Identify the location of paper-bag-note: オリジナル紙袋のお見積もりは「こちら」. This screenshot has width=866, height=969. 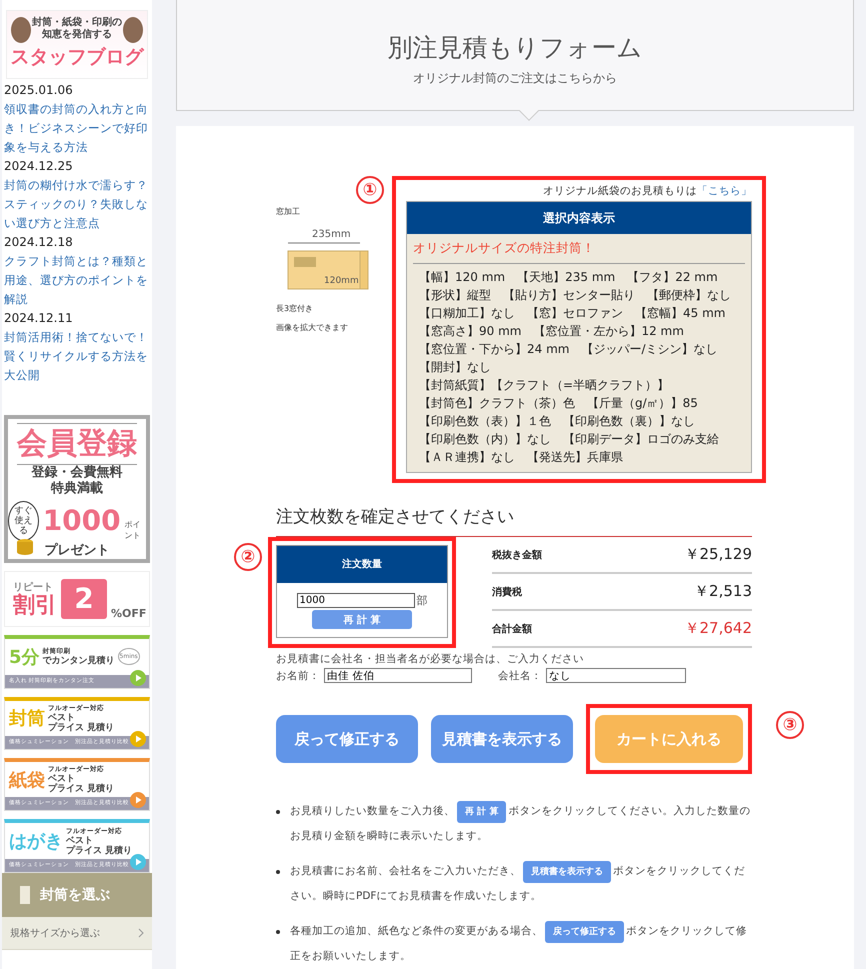
(647, 191).